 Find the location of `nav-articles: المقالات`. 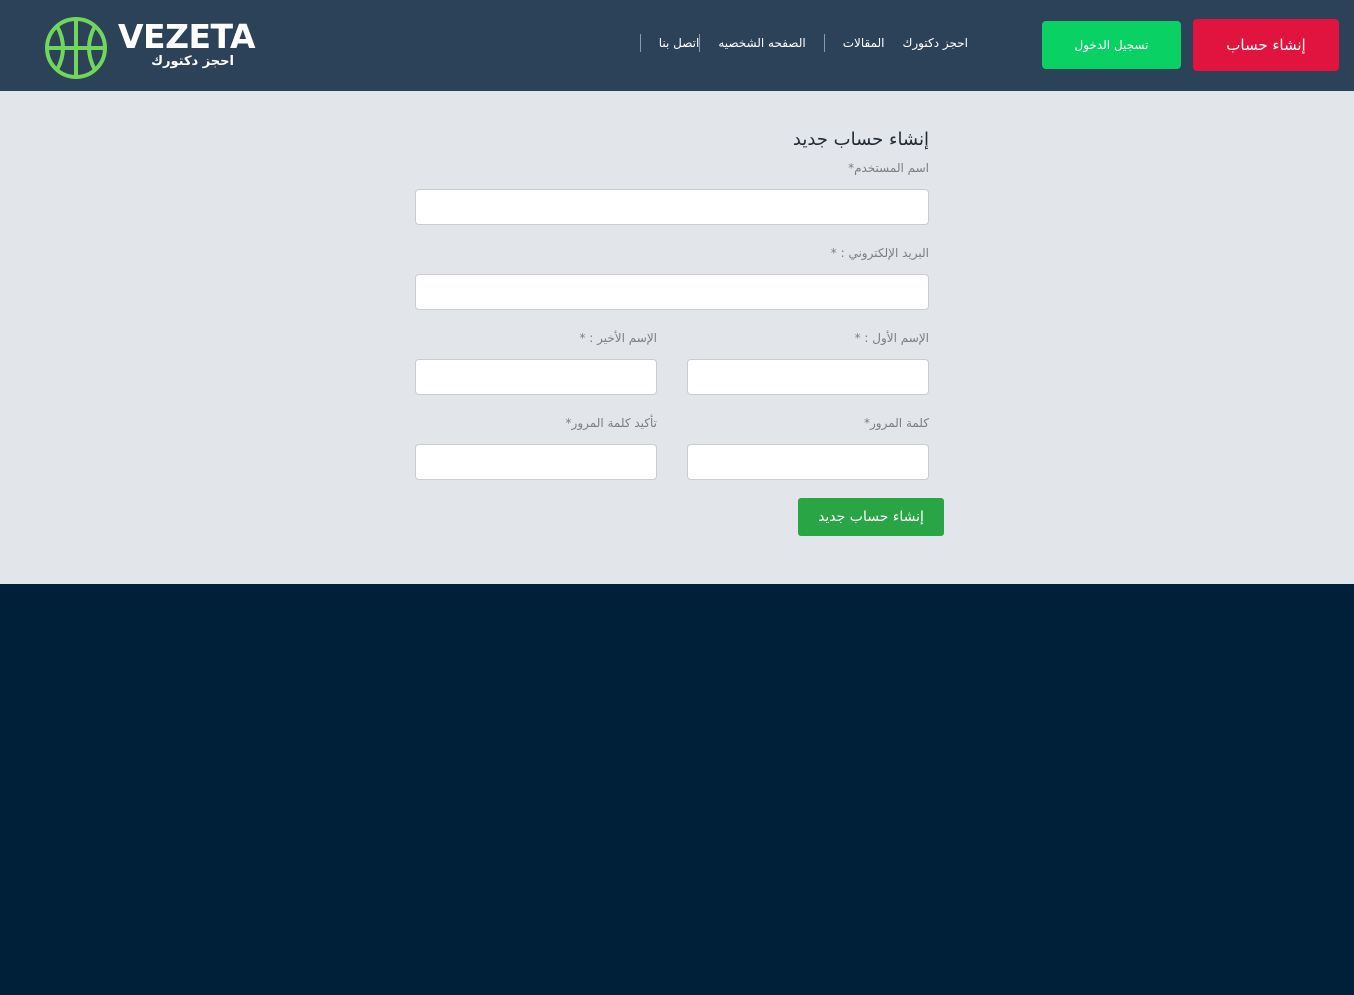

nav-articles: المقالات is located at coordinates (863, 43).